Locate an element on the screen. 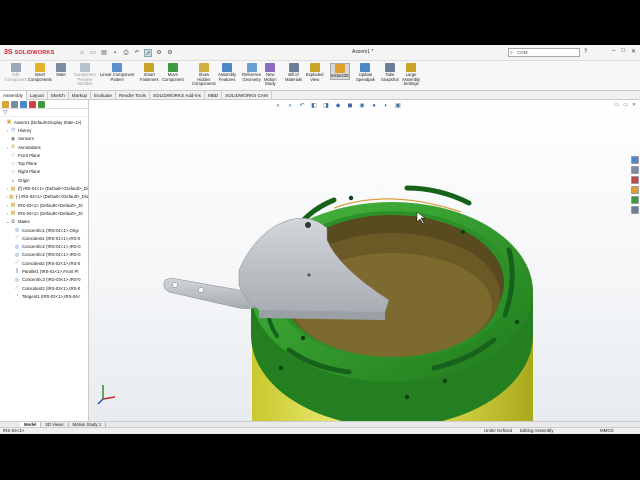 The image size is (640, 480). filter-icon: ▽ is located at coordinates (44, 113).